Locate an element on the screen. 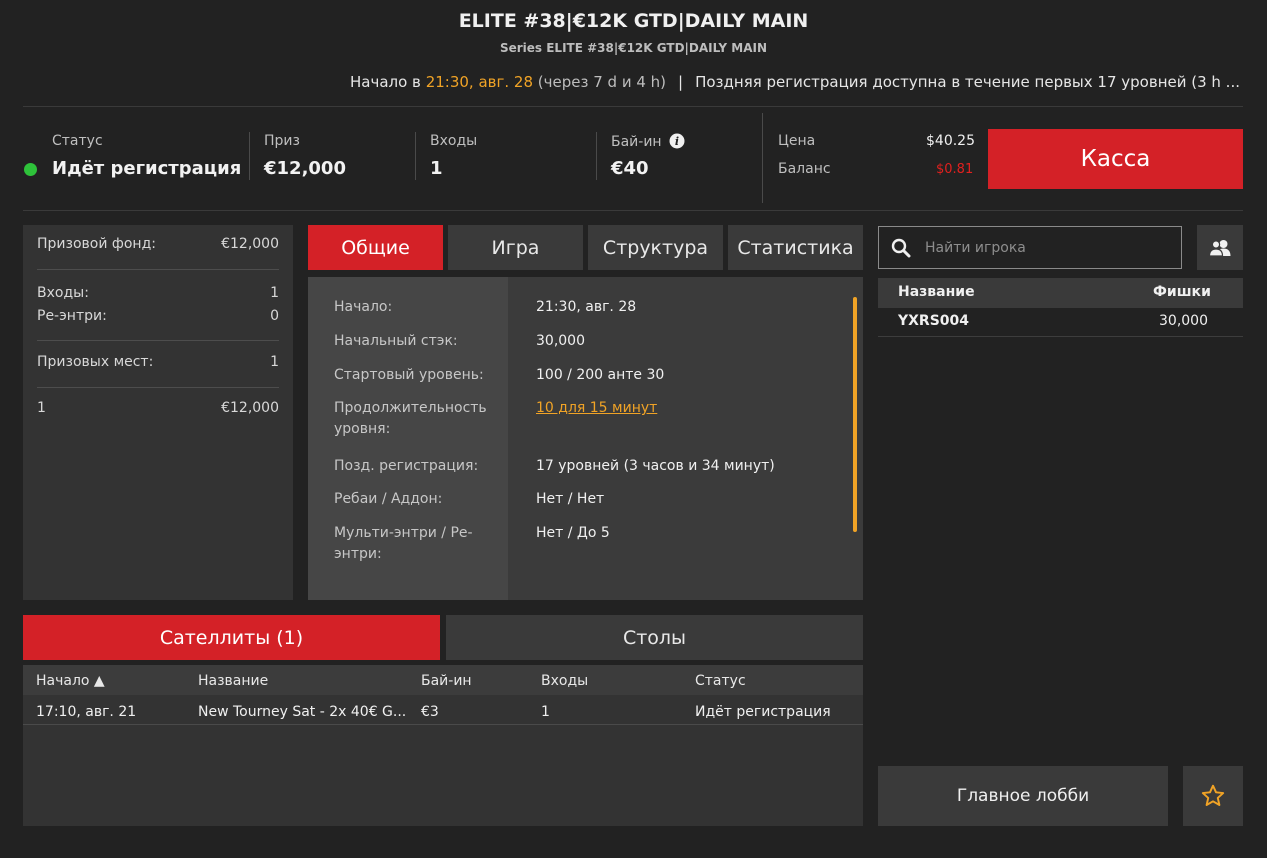  tab-statistics: Статистика is located at coordinates (795, 247).